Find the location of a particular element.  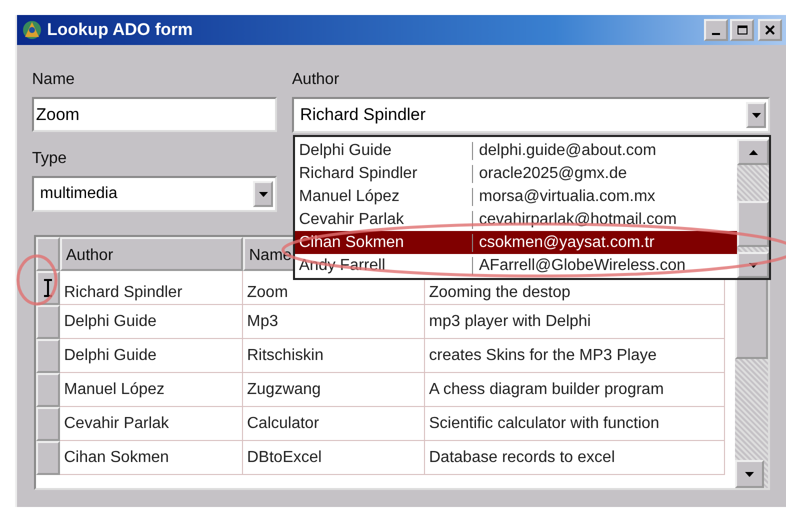

table-cell: Calculator is located at coordinates (334, 424).